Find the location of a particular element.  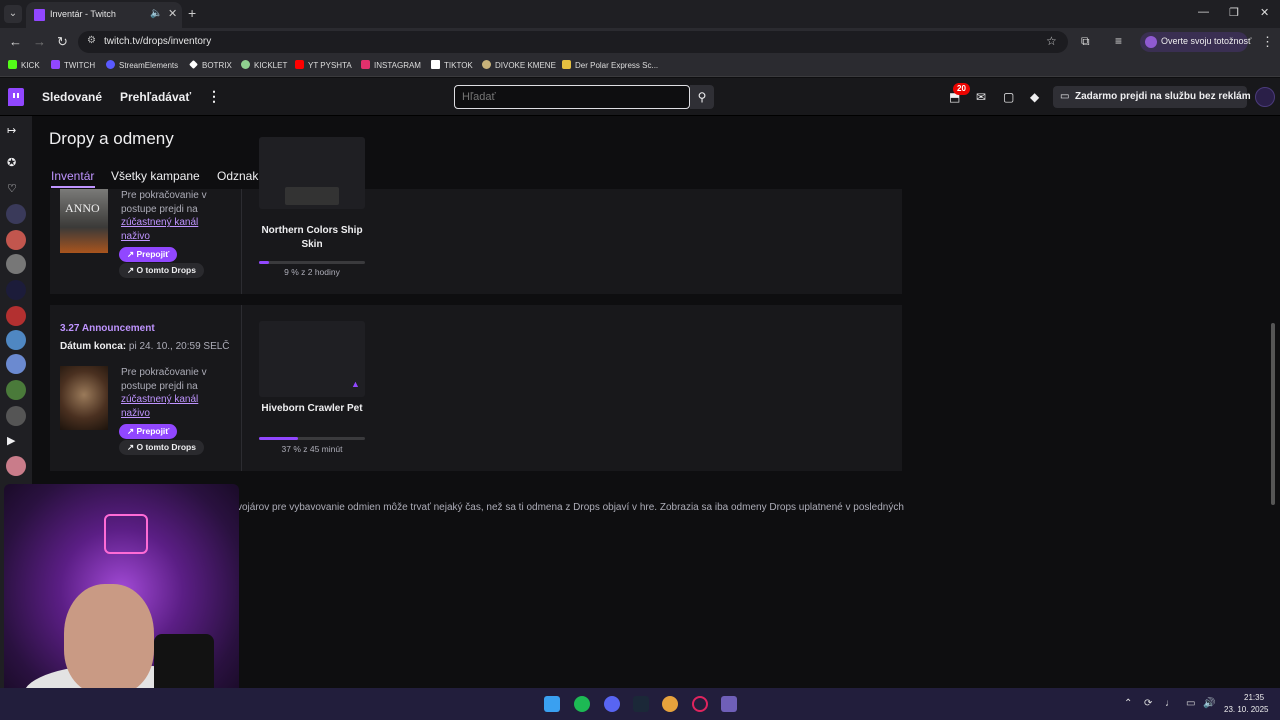

description-text: Pre pokračovanie v postupe prejdi na is located at coordinates (164, 379).